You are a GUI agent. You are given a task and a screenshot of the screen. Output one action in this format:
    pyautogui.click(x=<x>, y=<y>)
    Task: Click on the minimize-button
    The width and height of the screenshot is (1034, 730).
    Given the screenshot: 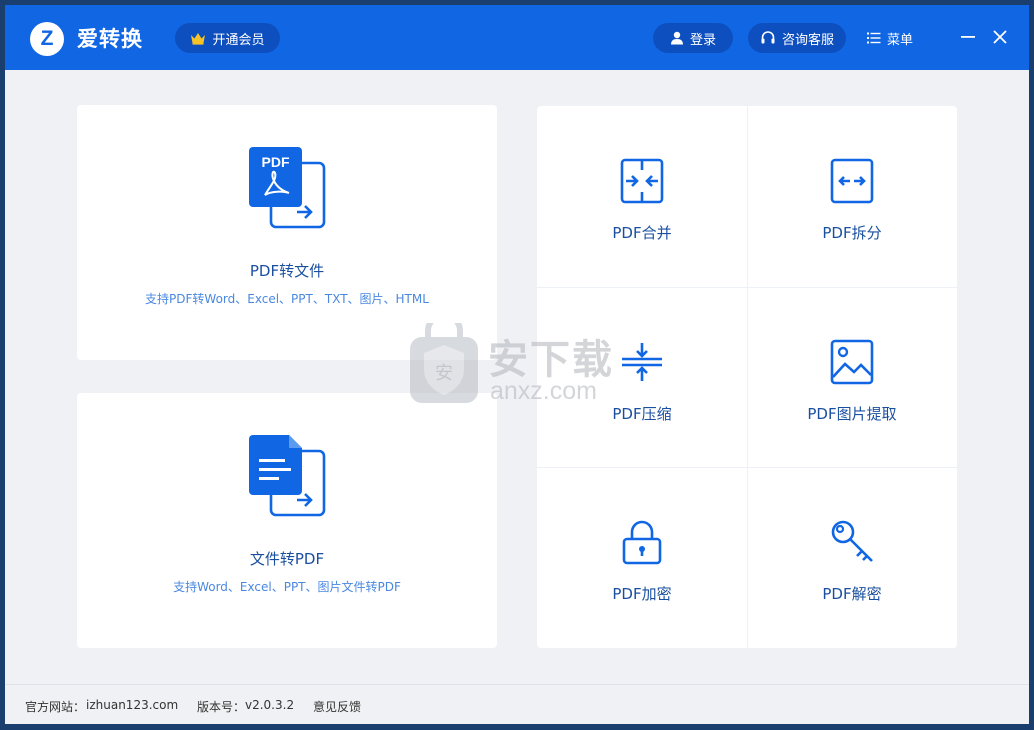 What is the action you would take?
    pyautogui.click(x=968, y=37)
    